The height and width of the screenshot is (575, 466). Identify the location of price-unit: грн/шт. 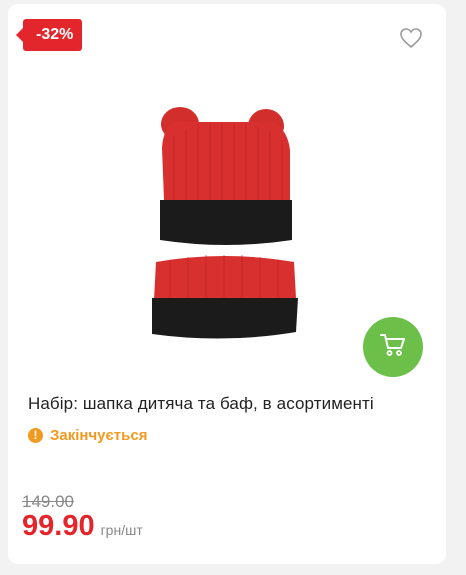
(121, 530).